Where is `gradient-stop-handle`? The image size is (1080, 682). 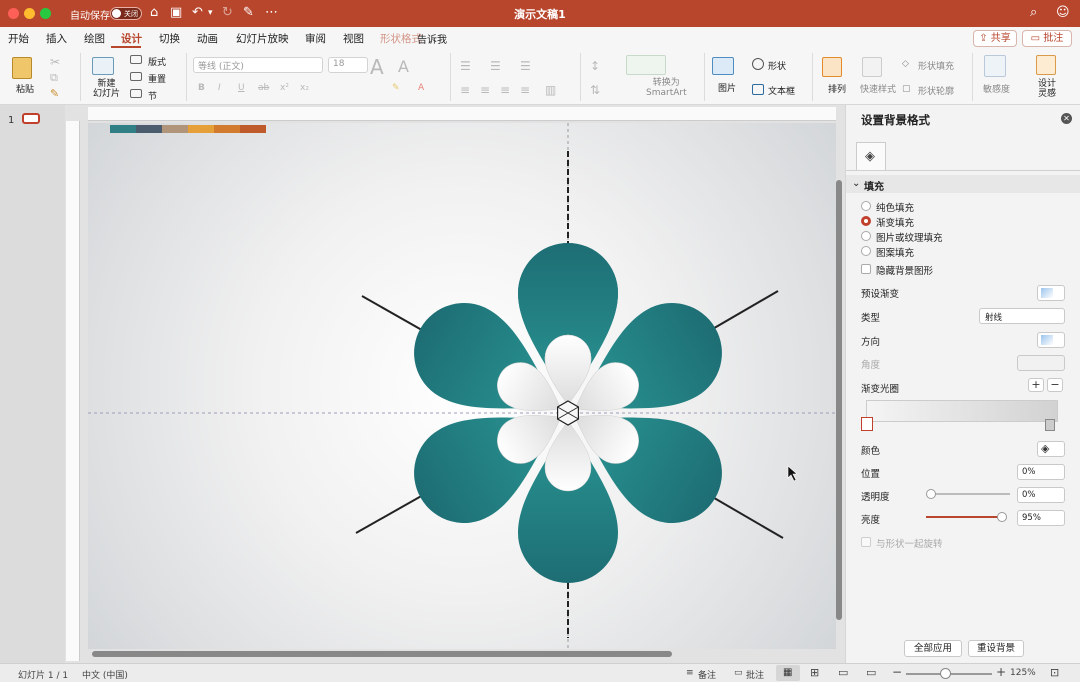
gradient-stop-handle is located at coordinates (867, 424).